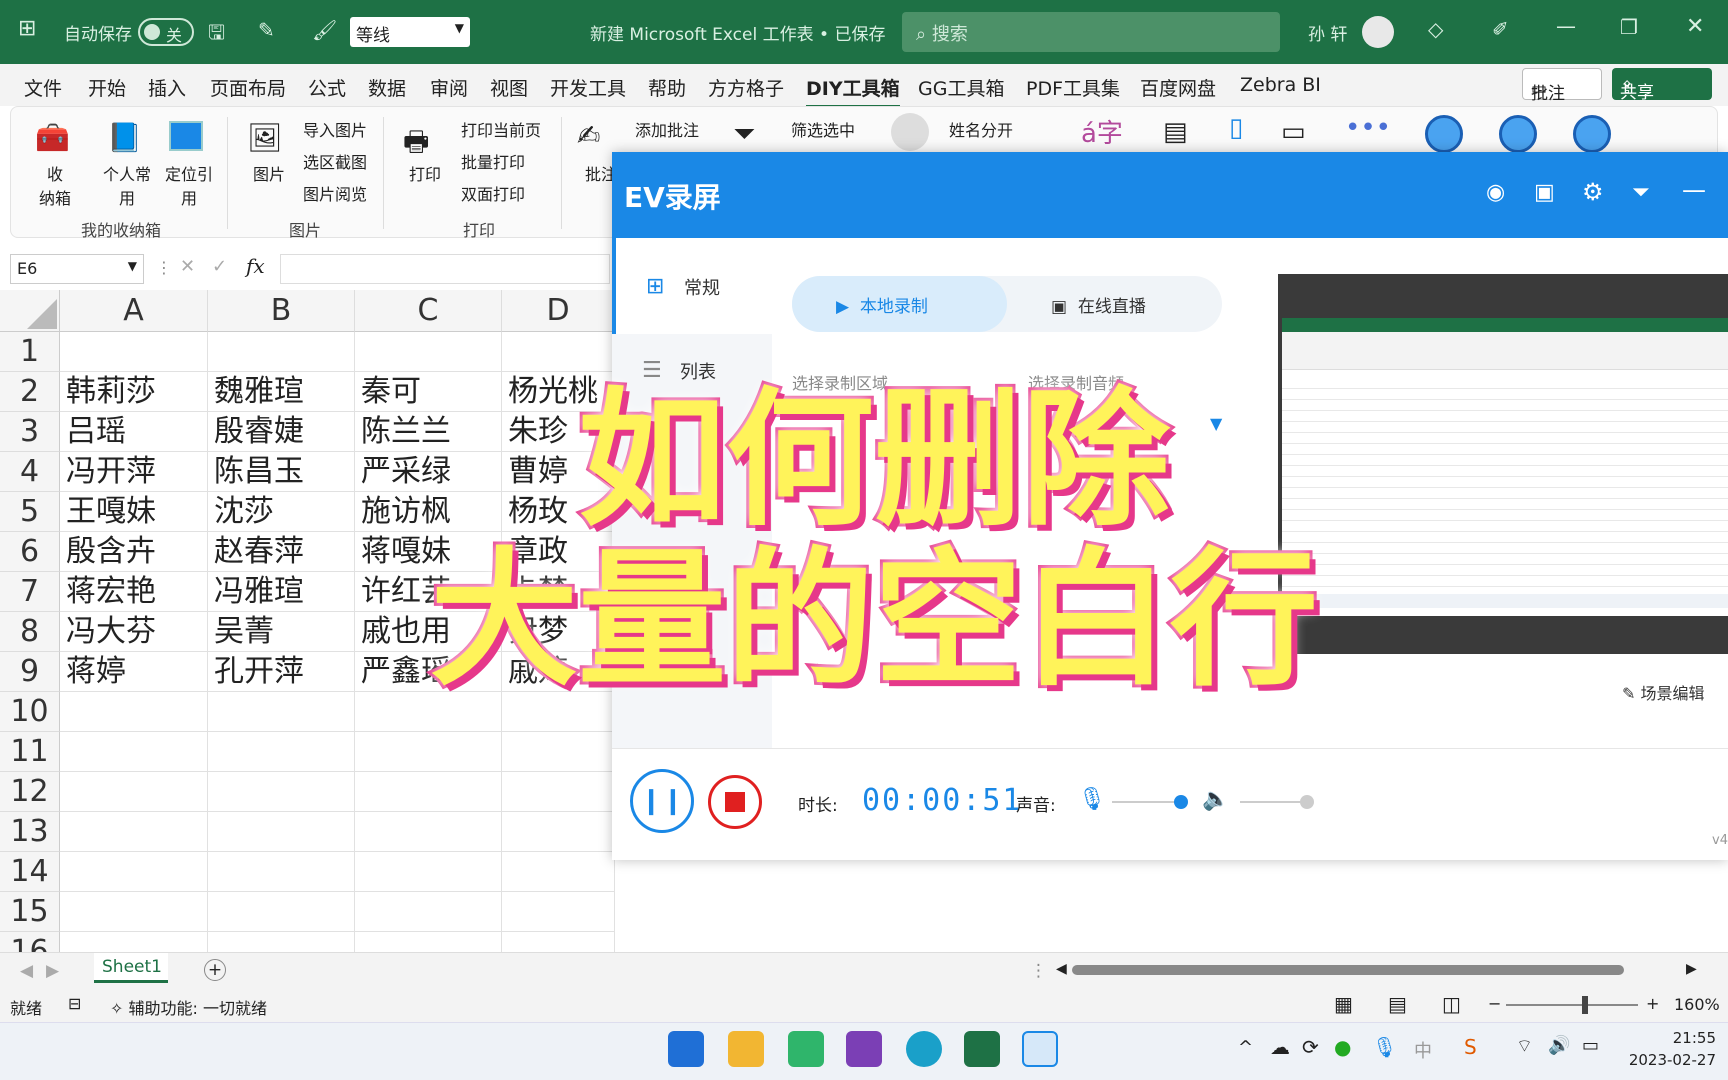  What do you see at coordinates (1678, 1038) in the screenshot?
I see `clock-time: 21:55` at bounding box center [1678, 1038].